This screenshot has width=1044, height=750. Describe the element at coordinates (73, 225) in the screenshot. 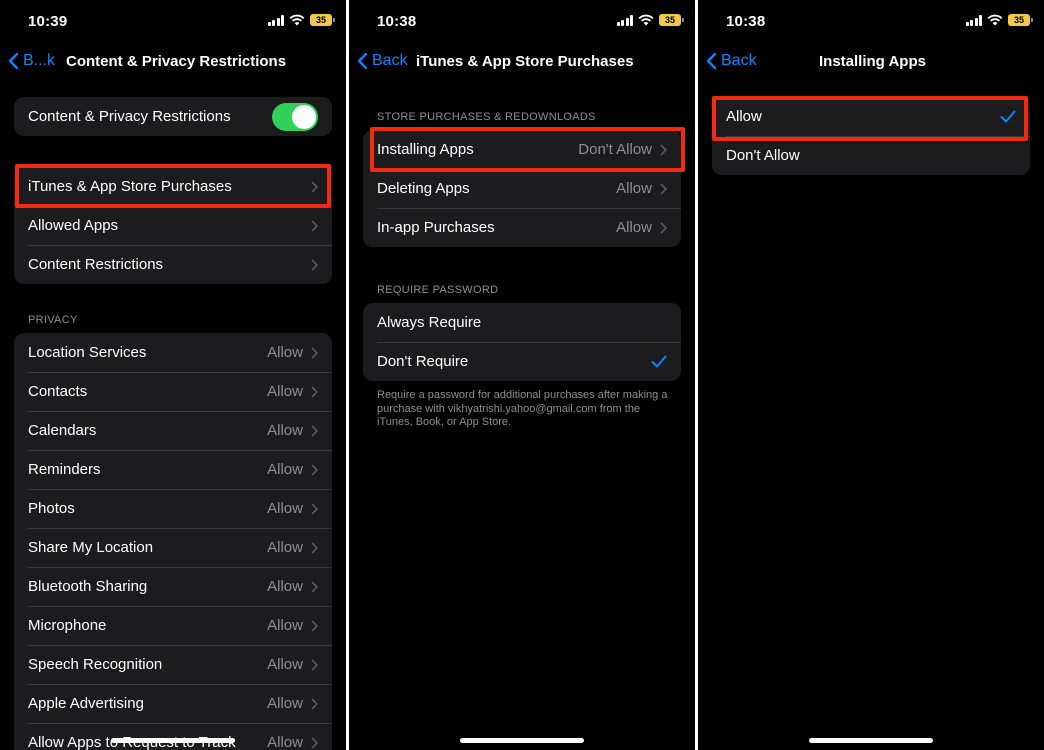

I see `menu-item-label: Allowed Apps` at that location.